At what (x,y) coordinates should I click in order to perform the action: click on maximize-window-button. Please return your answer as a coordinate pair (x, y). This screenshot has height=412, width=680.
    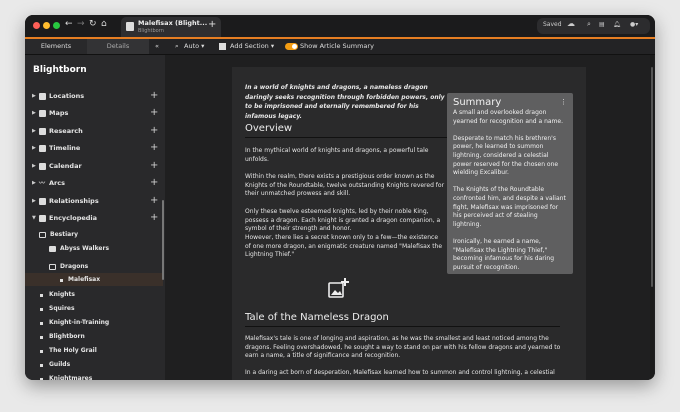
    Looking at the image, I should click on (56, 25).